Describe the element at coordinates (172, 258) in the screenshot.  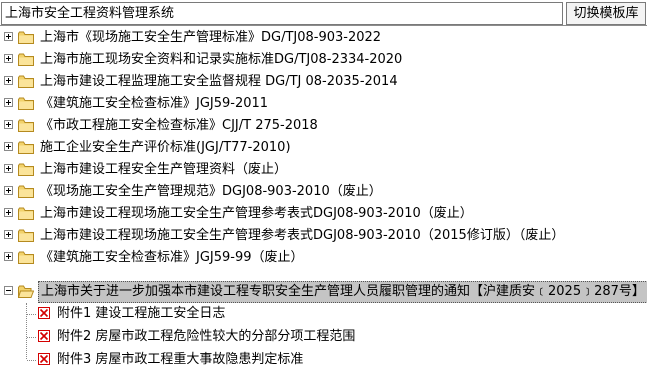
I see `tree-node-label: 《建筑施工安全检查标准》JGJ59-99（废止）` at that location.